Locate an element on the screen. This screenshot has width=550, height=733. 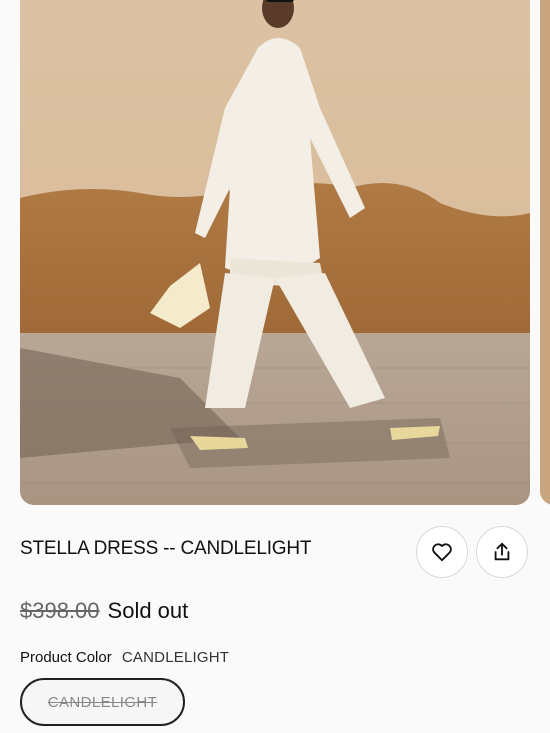
color-swatch-candlelight: CANDLELIGHT is located at coordinates (102, 702).